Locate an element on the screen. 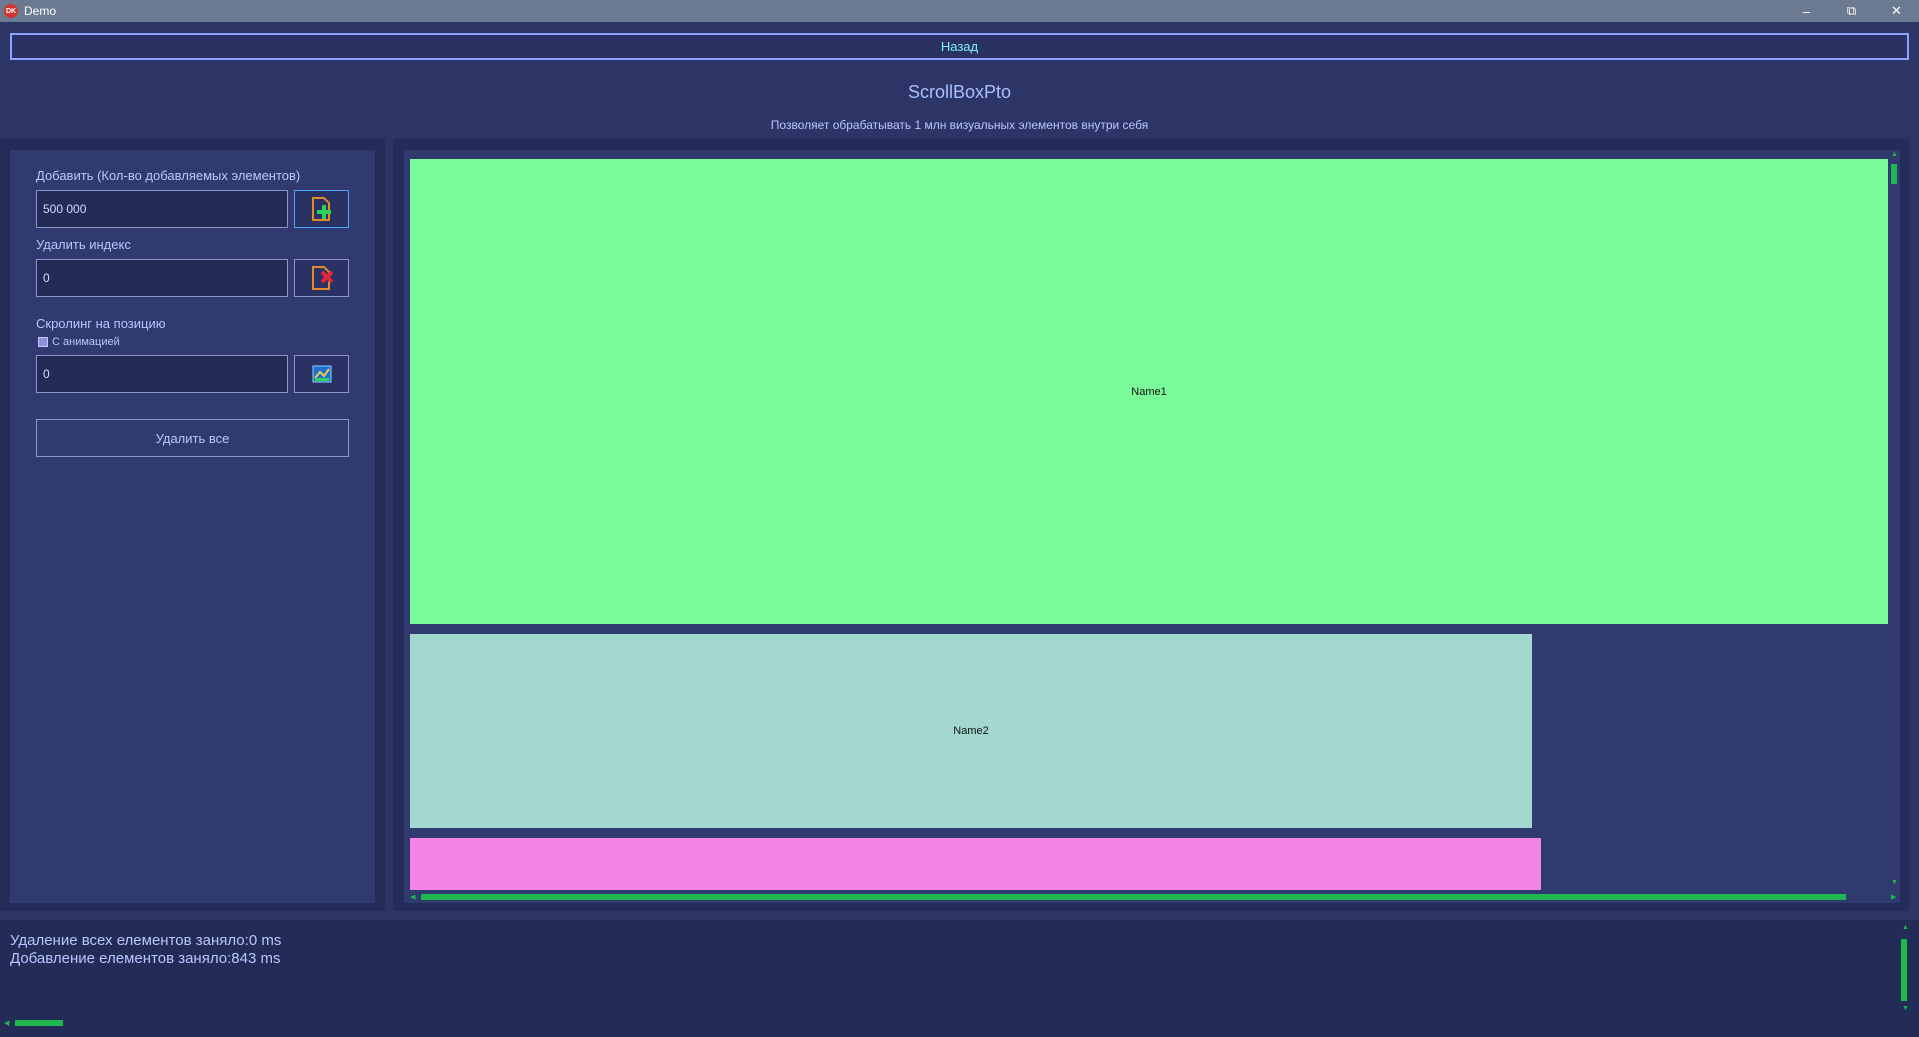 The image size is (1919, 1037). scroll-left-arrow-icon: ◀ is located at coordinates (412, 897).